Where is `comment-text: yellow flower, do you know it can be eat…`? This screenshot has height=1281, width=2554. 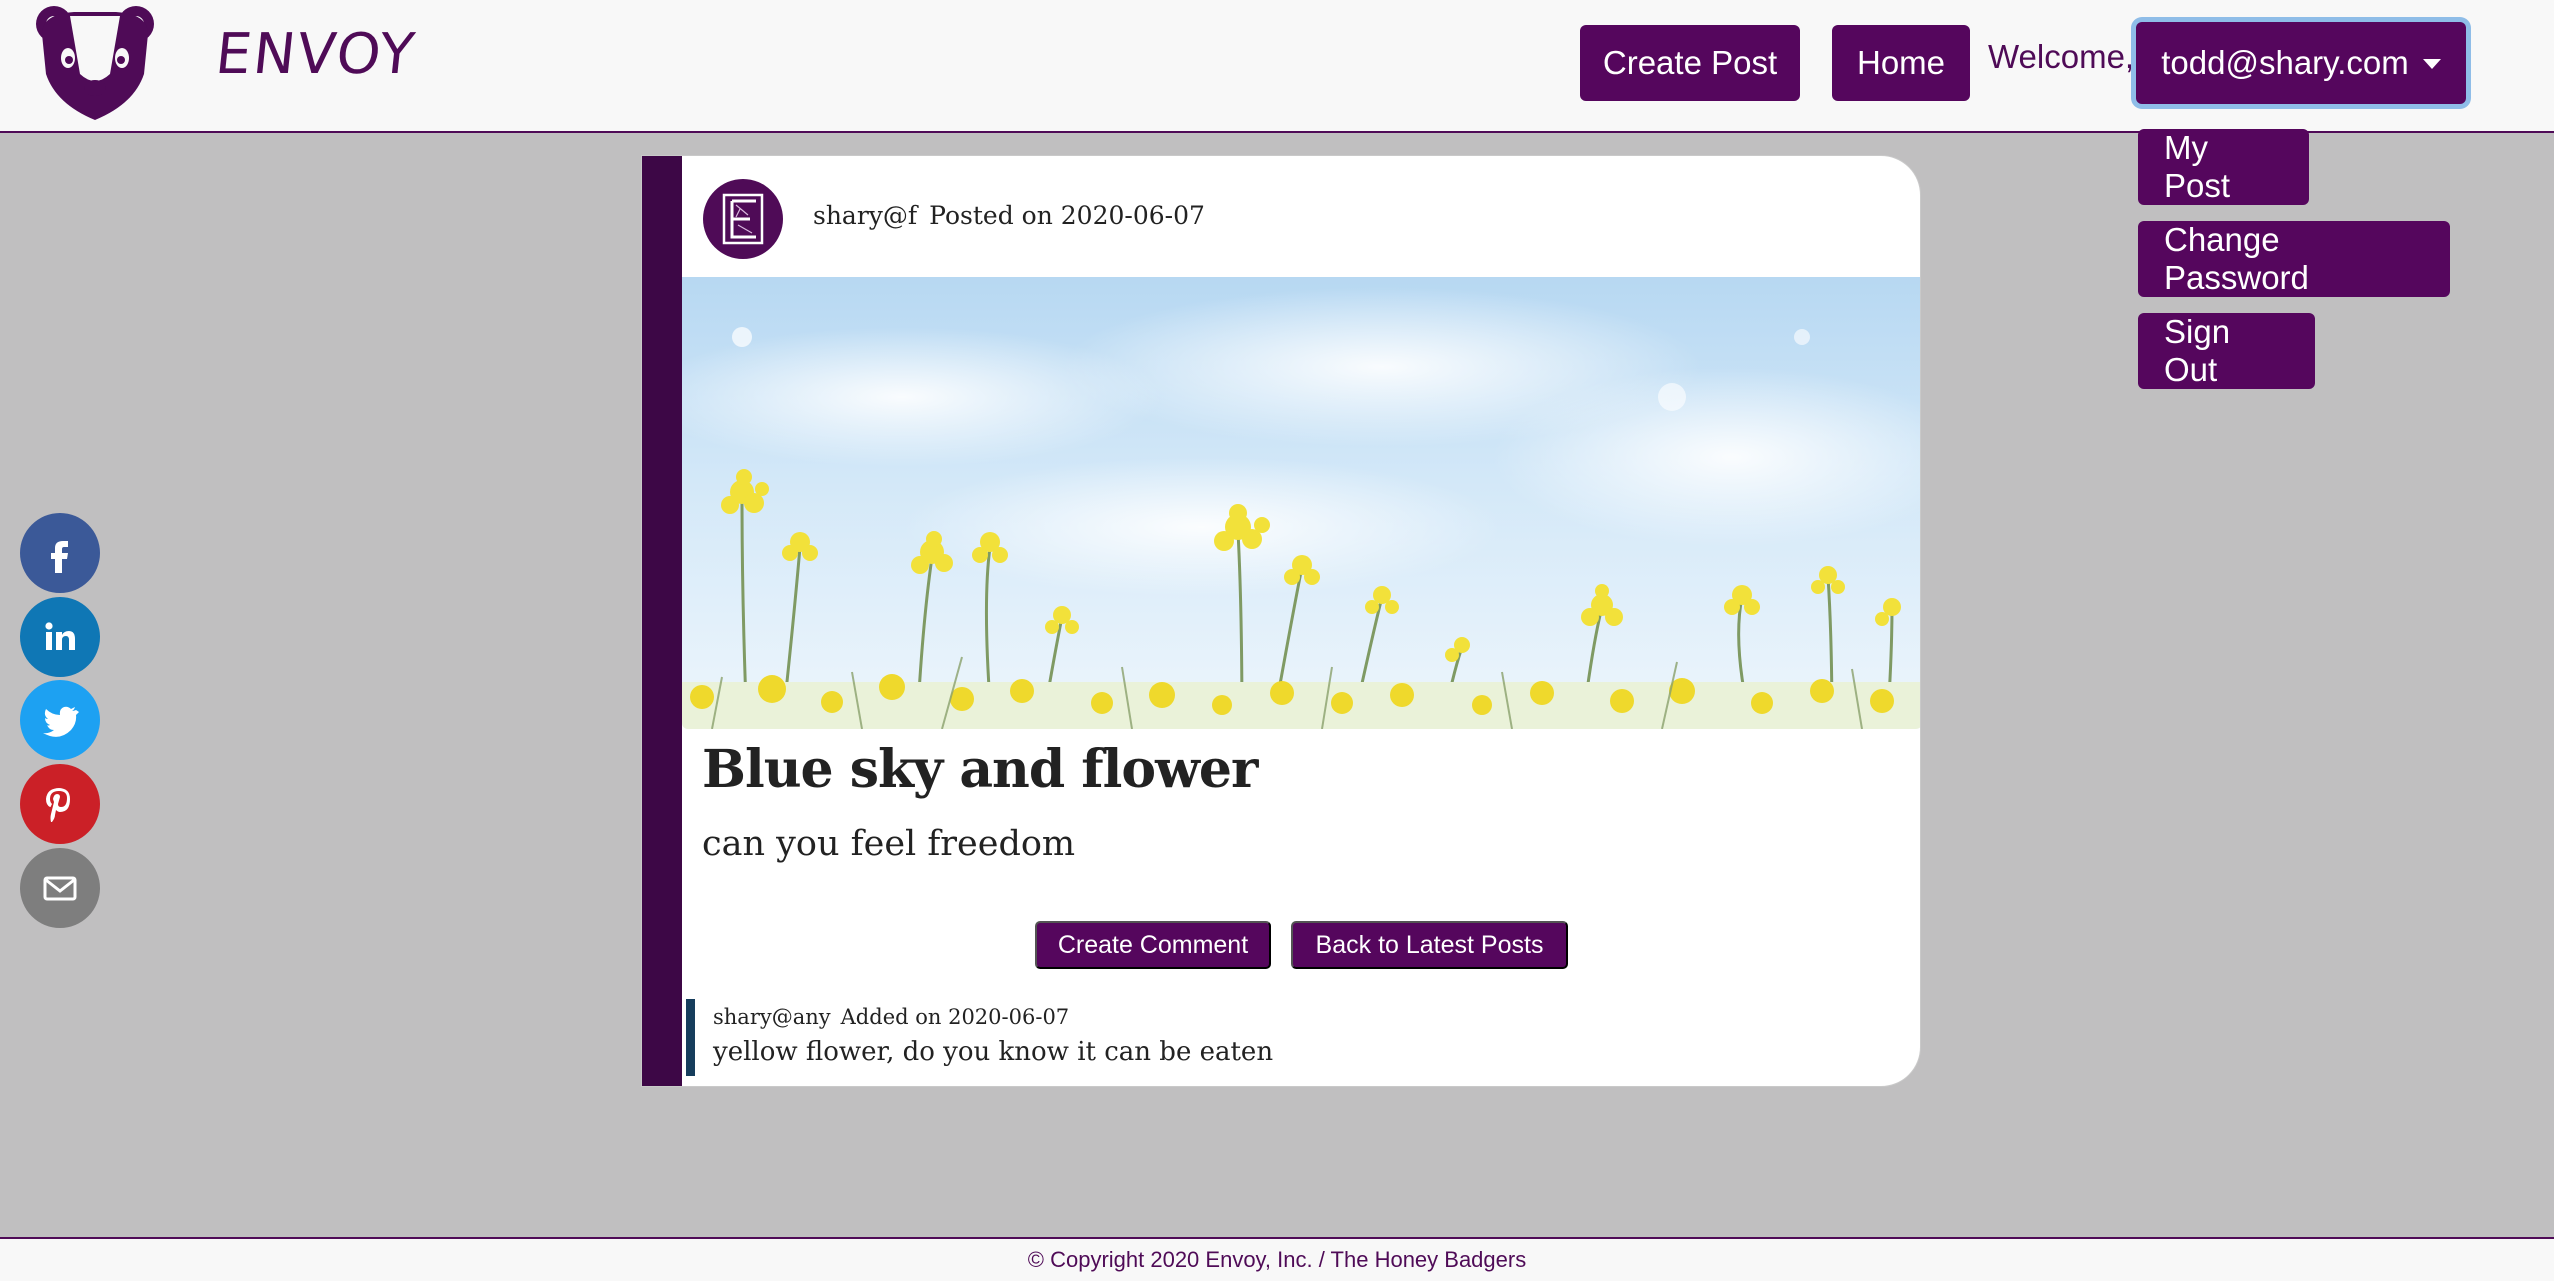
comment-text: yellow flower, do you know it can be eat… is located at coordinates (993, 1052).